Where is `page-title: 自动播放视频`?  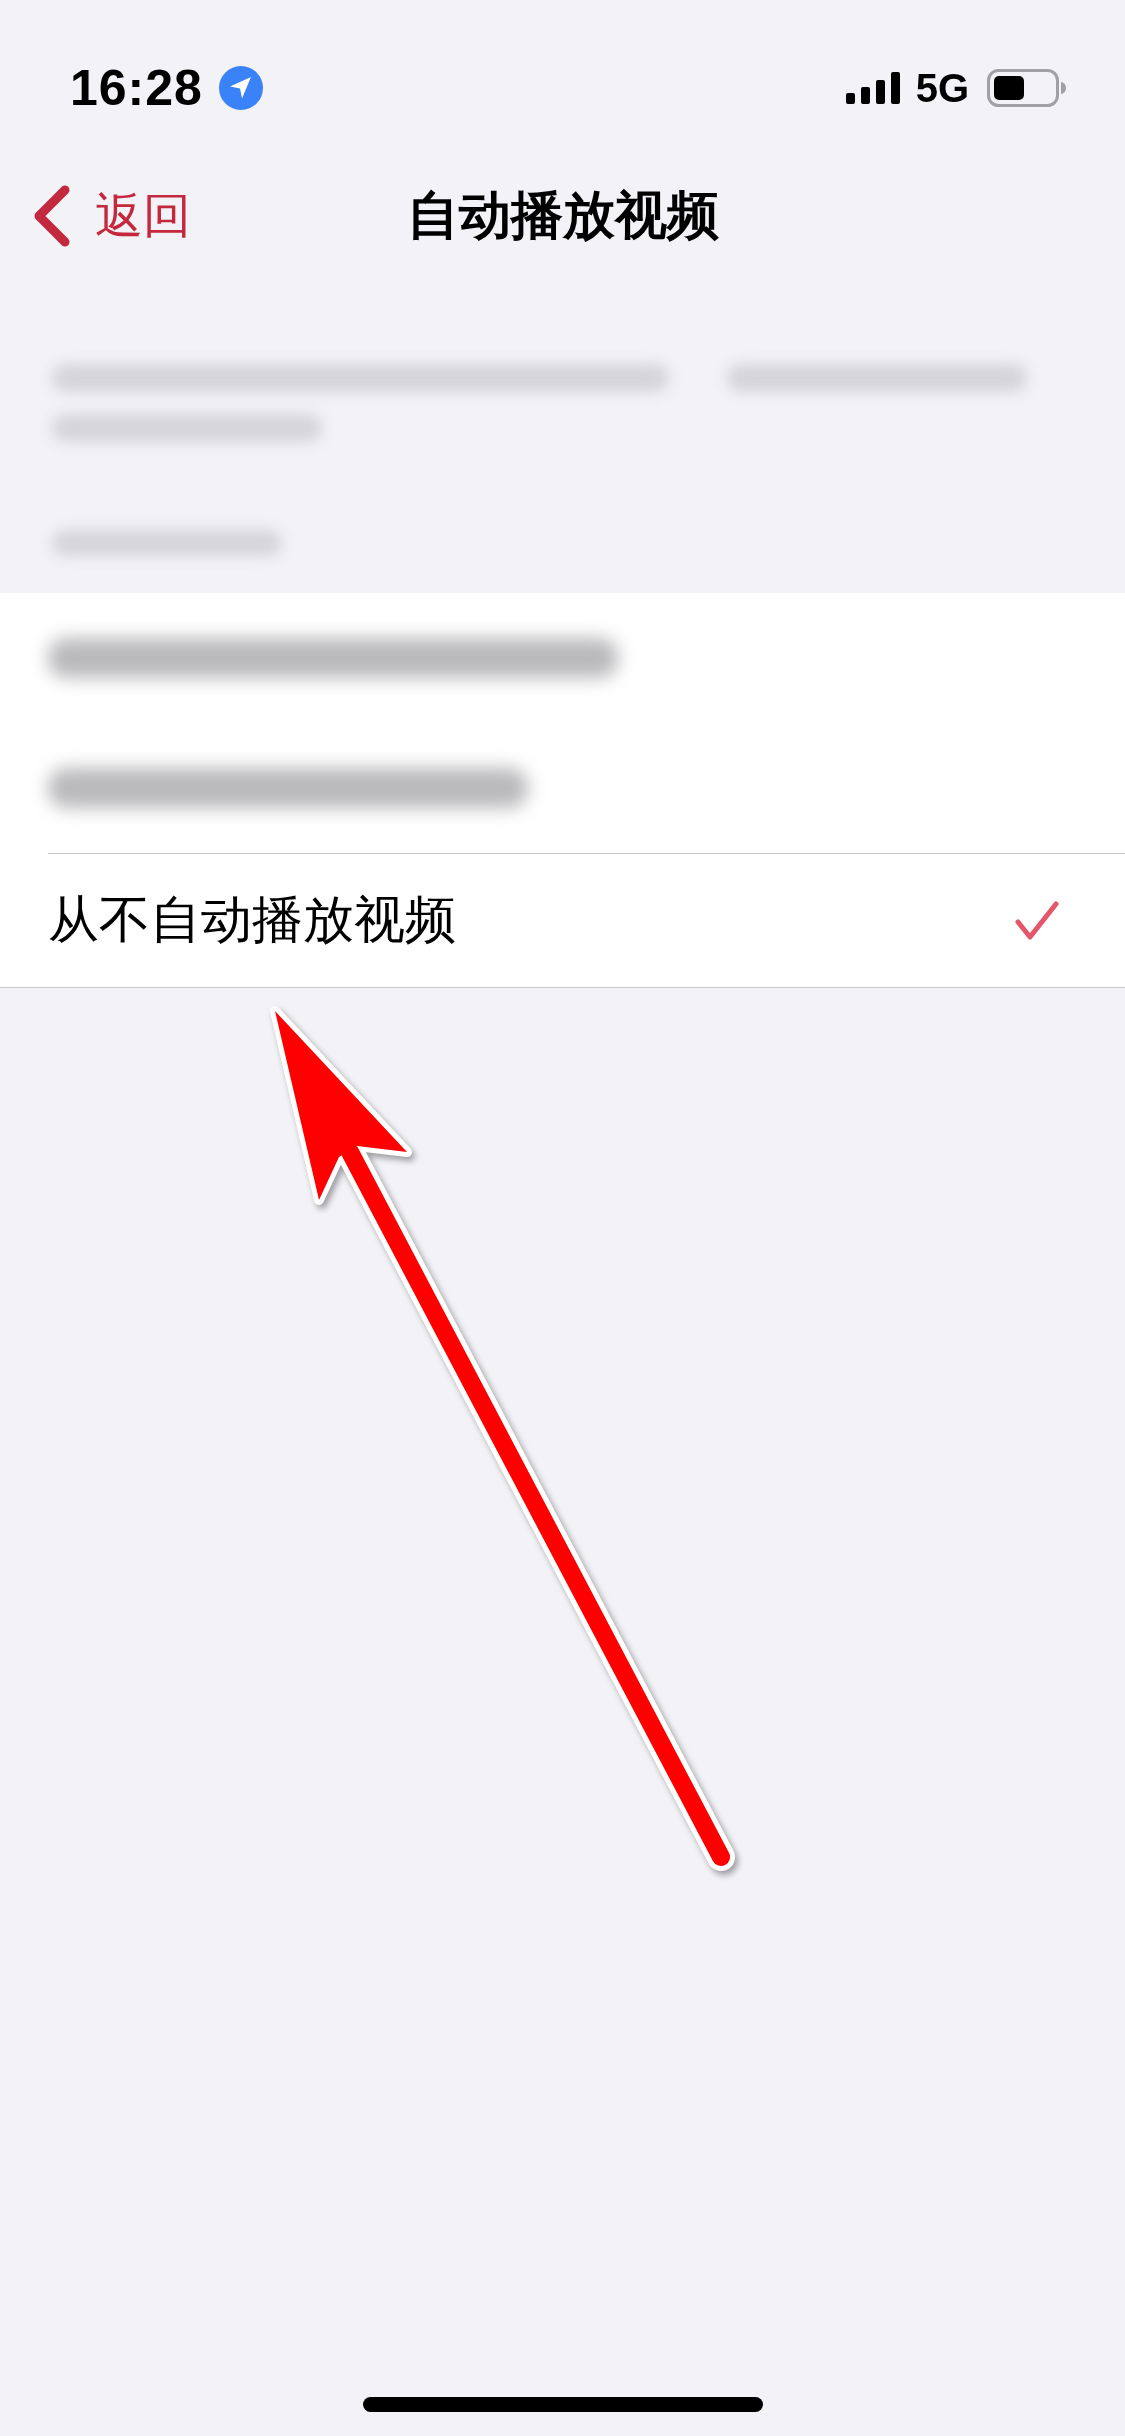 page-title: 自动播放视频 is located at coordinates (562, 215).